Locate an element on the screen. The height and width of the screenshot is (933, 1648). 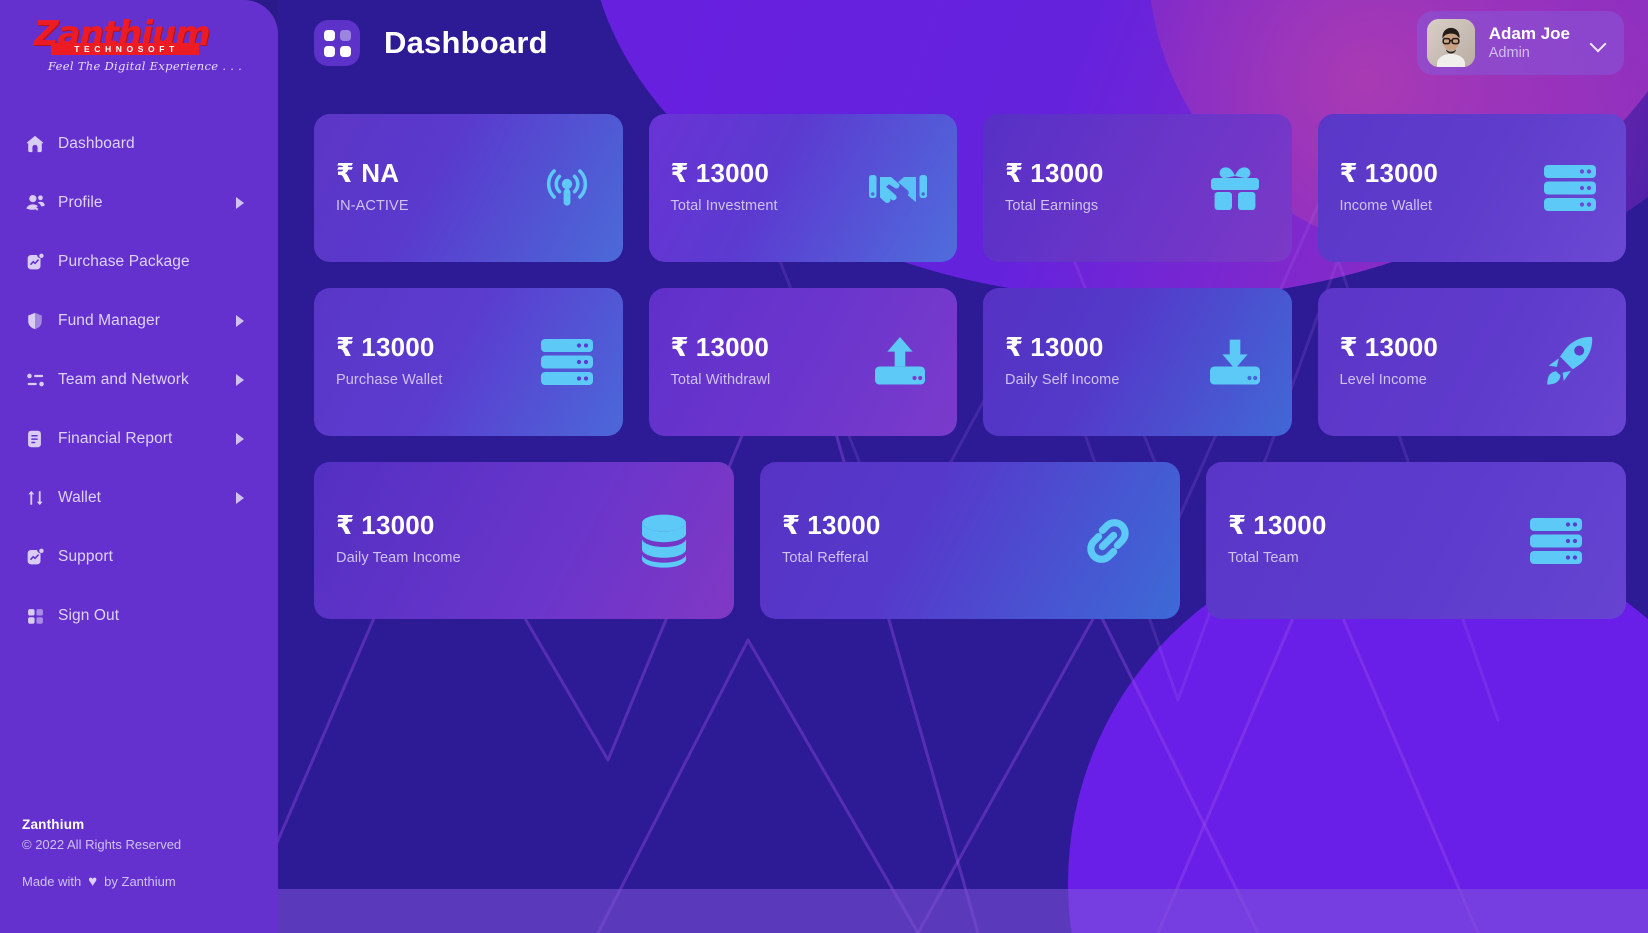
home-icon is located at coordinates (41, 144).